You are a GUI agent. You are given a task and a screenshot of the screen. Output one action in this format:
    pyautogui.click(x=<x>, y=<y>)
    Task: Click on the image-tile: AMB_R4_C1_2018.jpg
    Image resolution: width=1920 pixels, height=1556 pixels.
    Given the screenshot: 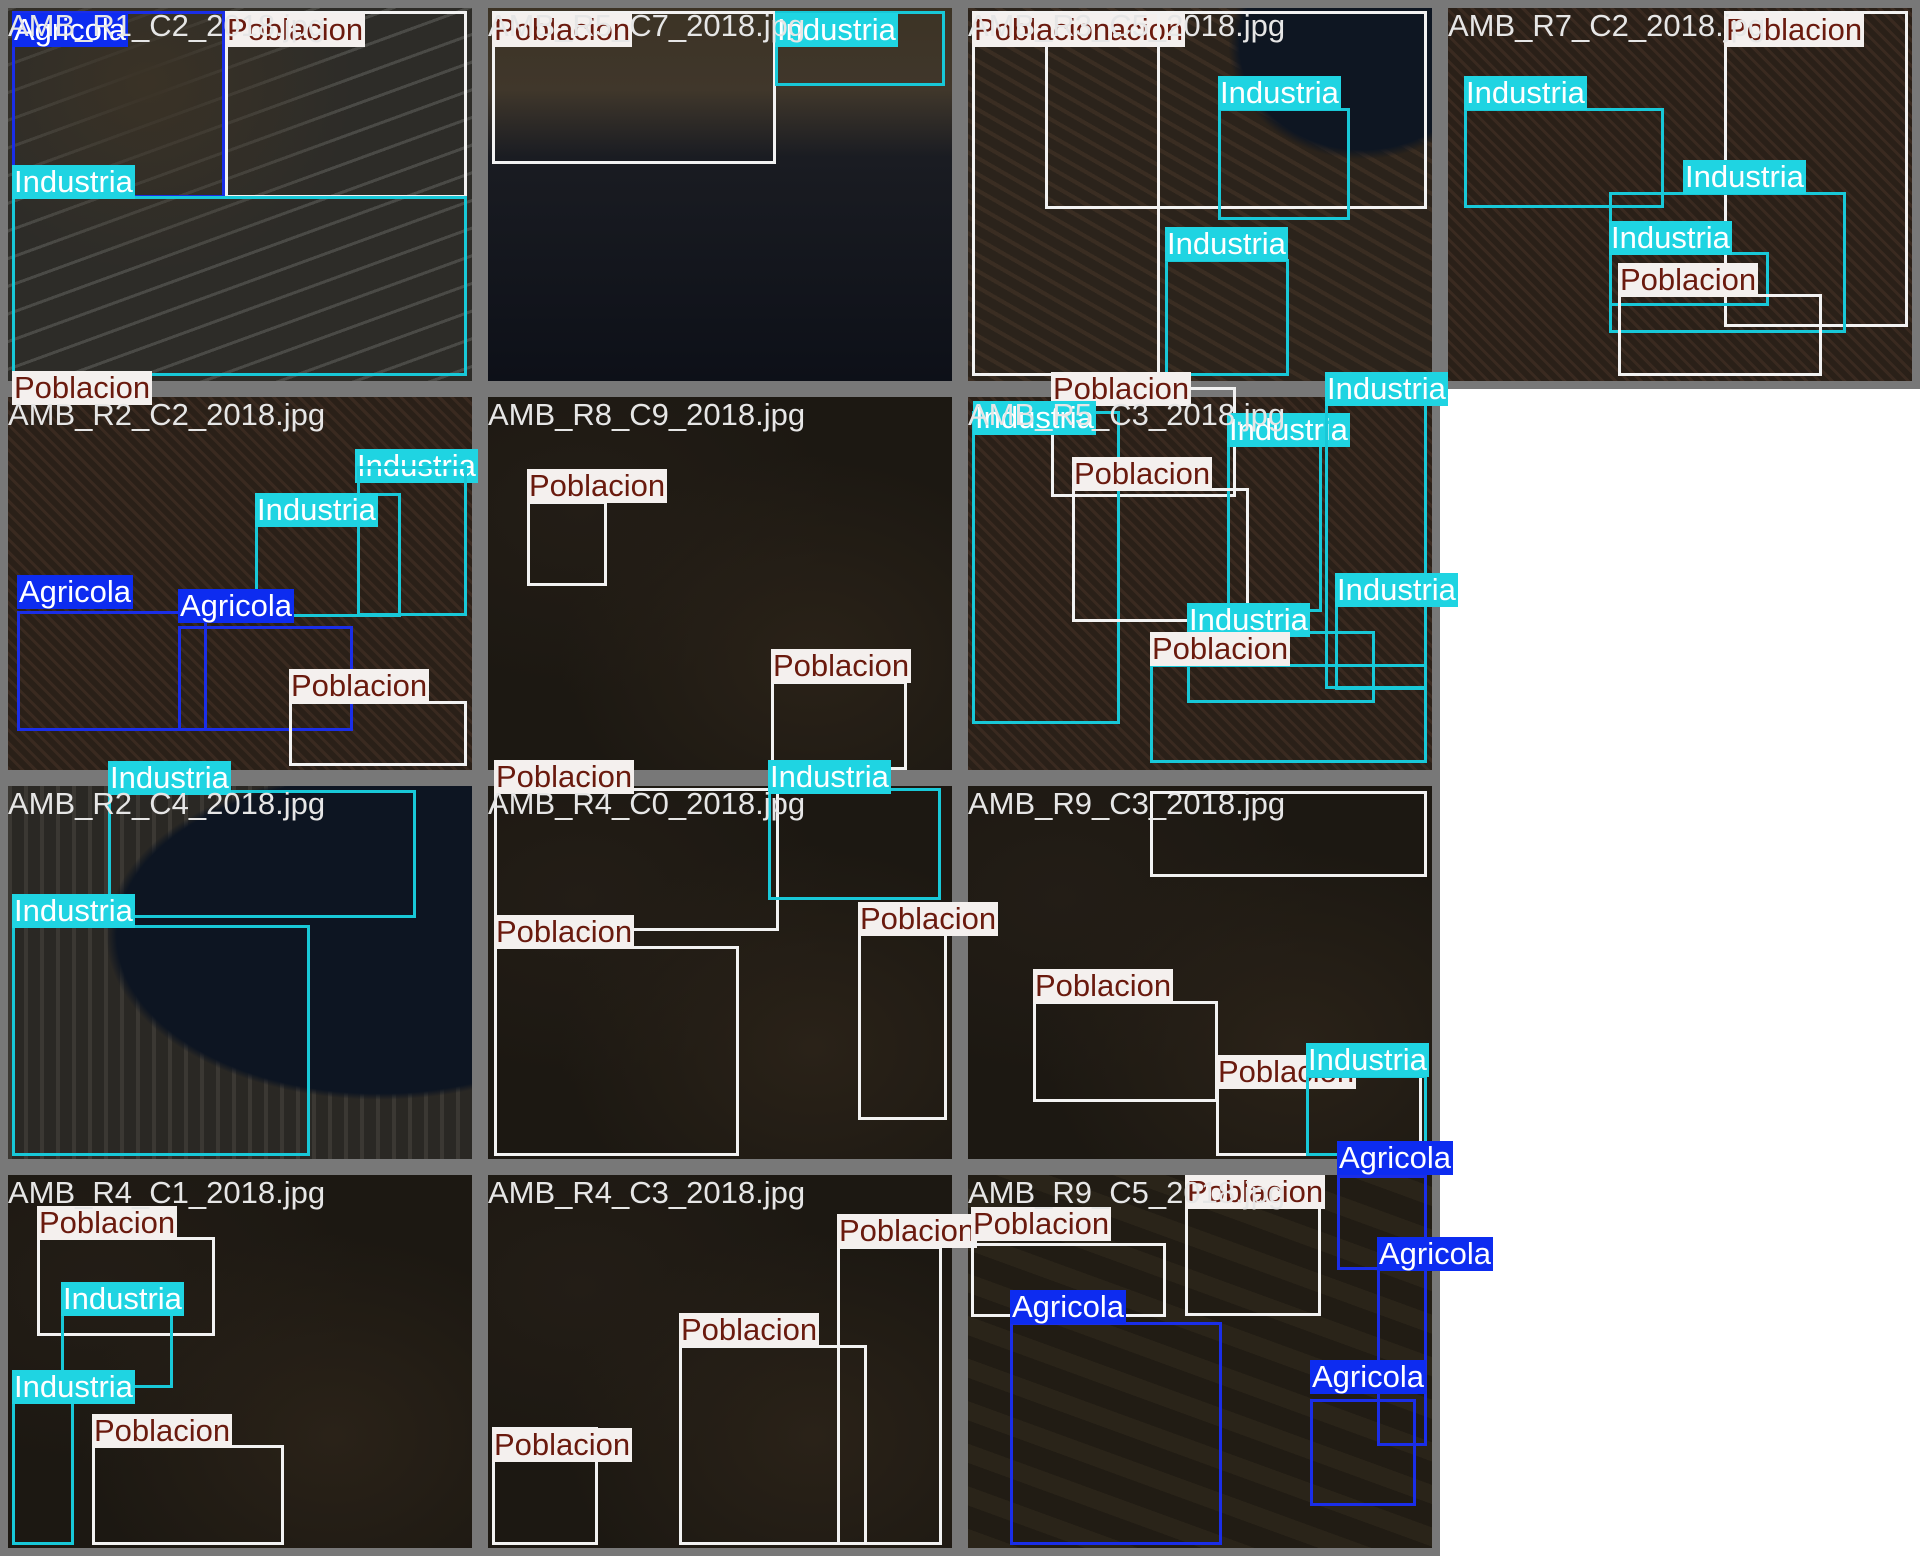 What is the action you would take?
    pyautogui.click(x=240, y=1361)
    